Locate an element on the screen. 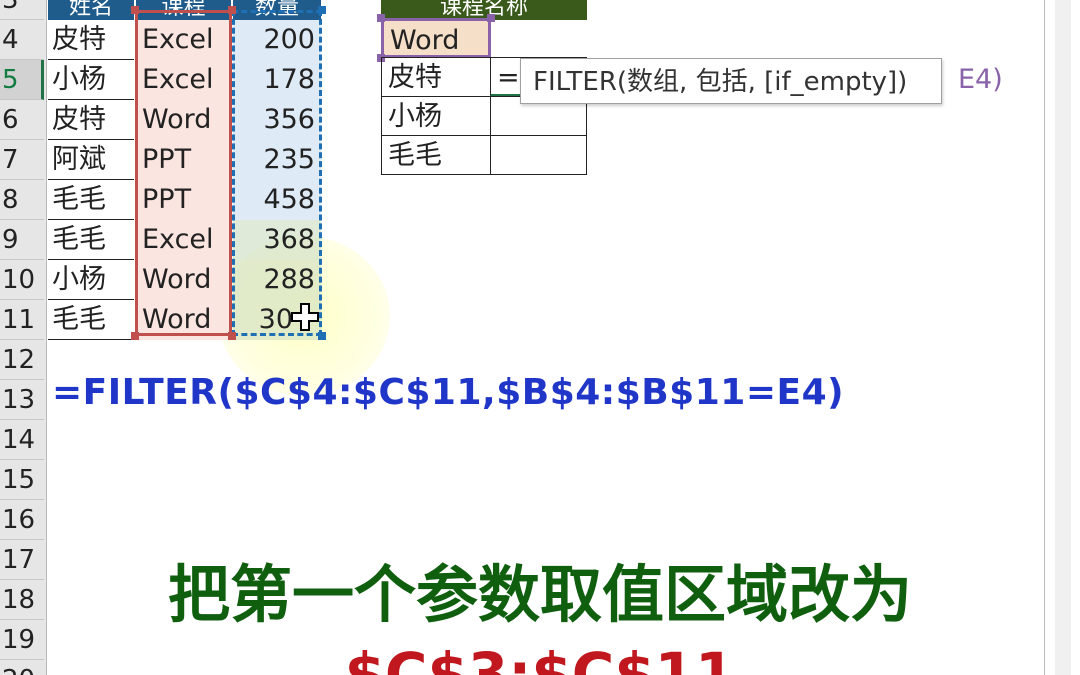  formula-annotation: =FILTER($C$4:$C$11,$B$4:$B$11=E4) is located at coordinates (448, 392).